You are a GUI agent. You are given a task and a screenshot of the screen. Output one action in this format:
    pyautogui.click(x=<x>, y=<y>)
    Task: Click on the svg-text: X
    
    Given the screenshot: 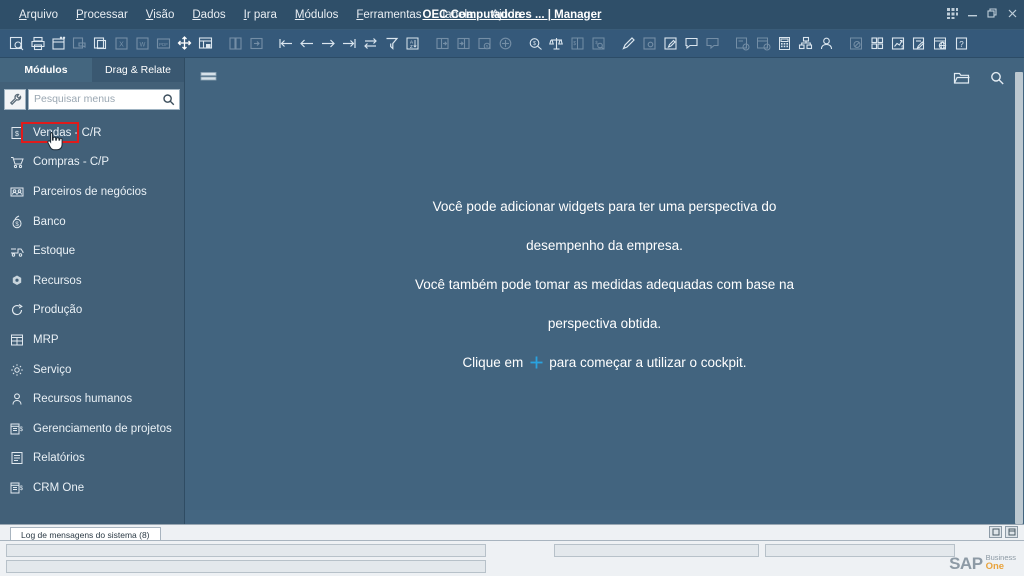 What is the action you would take?
    pyautogui.click(x=121, y=45)
    